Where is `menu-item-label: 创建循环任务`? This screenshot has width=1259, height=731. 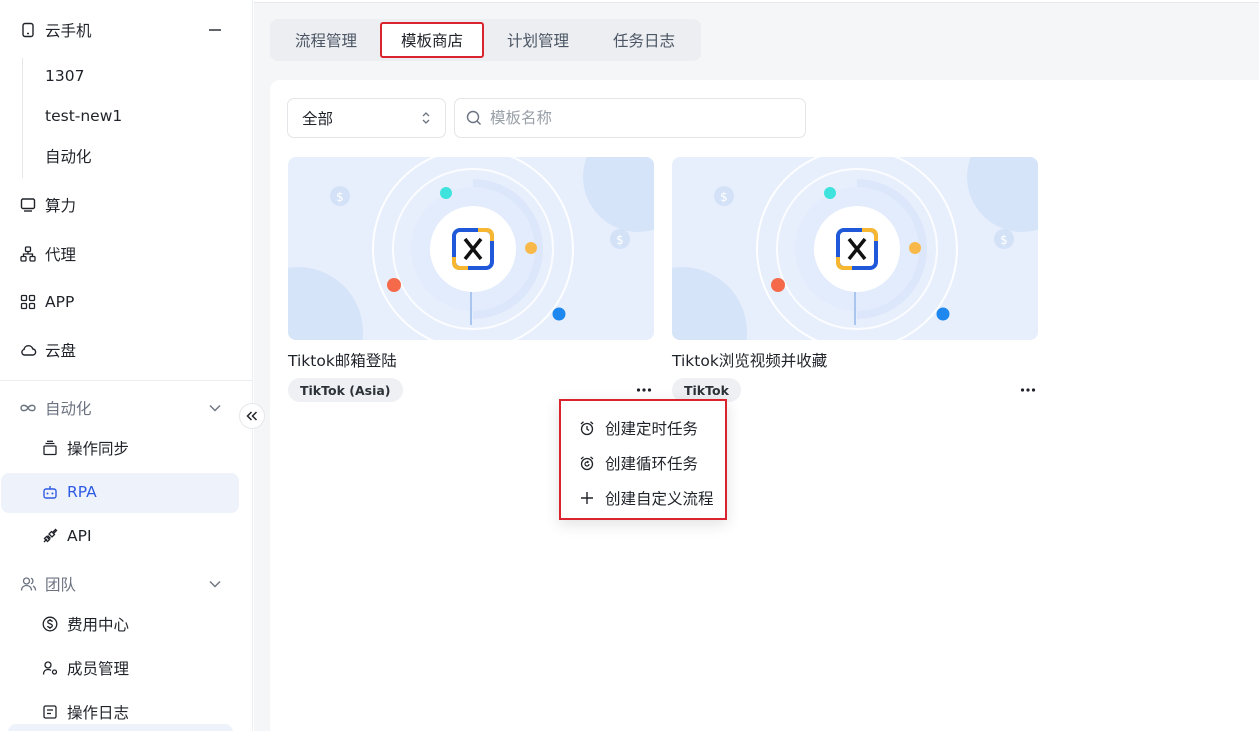 menu-item-label: 创建循环任务 is located at coordinates (652, 463).